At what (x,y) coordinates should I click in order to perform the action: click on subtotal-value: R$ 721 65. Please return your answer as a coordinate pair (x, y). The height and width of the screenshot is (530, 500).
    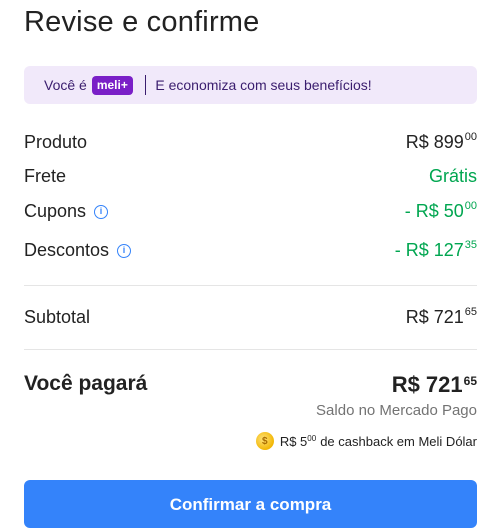
    Looking at the image, I should click on (441, 317).